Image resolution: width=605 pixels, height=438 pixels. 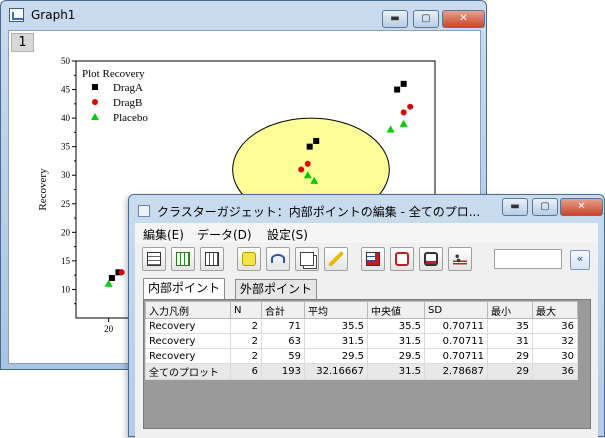 I want to click on dialog-close-button: ✕, so click(x=581, y=207).